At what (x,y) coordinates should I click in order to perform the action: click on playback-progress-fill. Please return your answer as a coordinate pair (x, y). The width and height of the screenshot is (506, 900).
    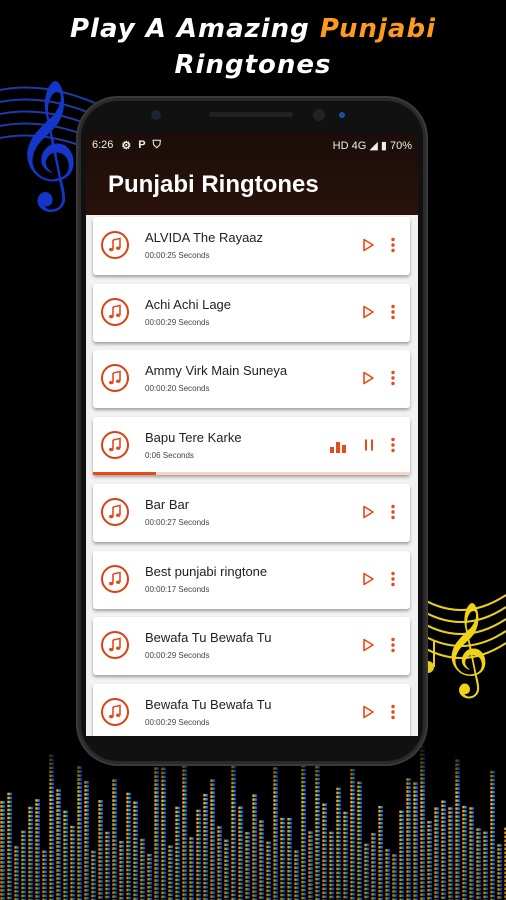
    Looking at the image, I should click on (125, 474).